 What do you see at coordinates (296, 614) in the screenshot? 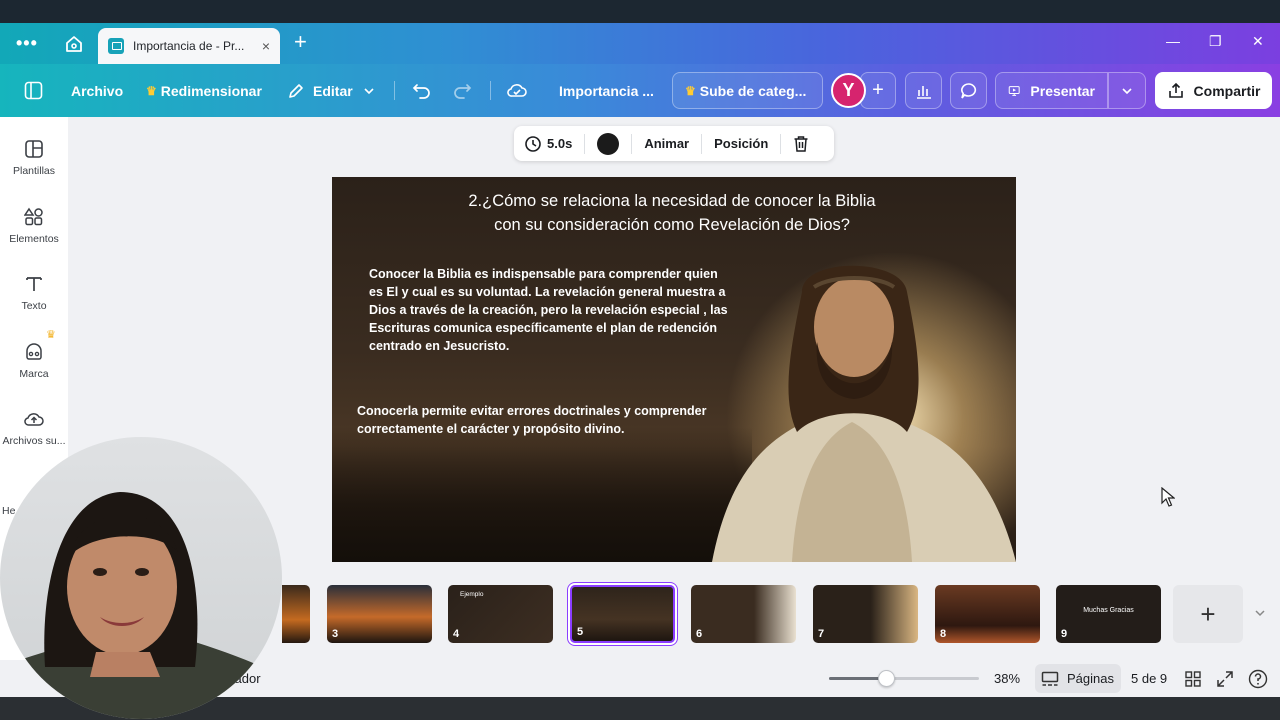
I see `page-thumbnail` at bounding box center [296, 614].